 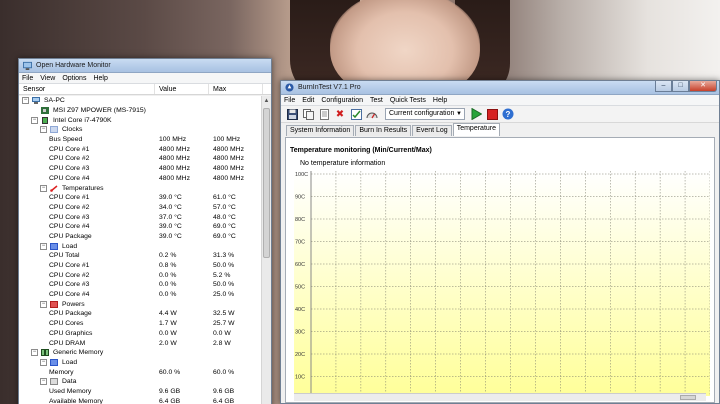 I want to click on sensor-row: CPU Package 39.0 °C 69.0 °C, so click(x=141, y=237).